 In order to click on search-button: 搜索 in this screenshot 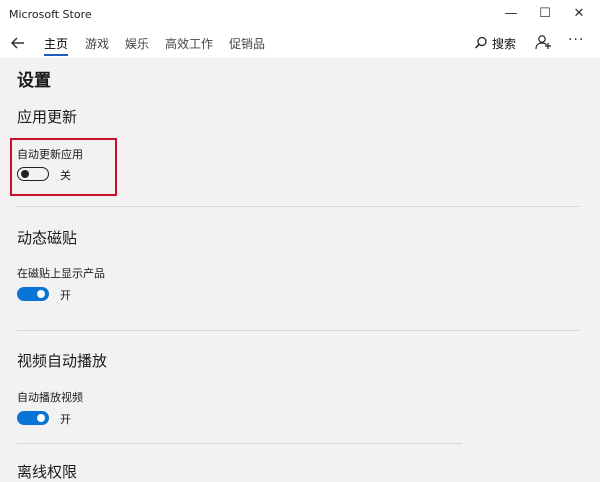, I will do `click(495, 43)`.